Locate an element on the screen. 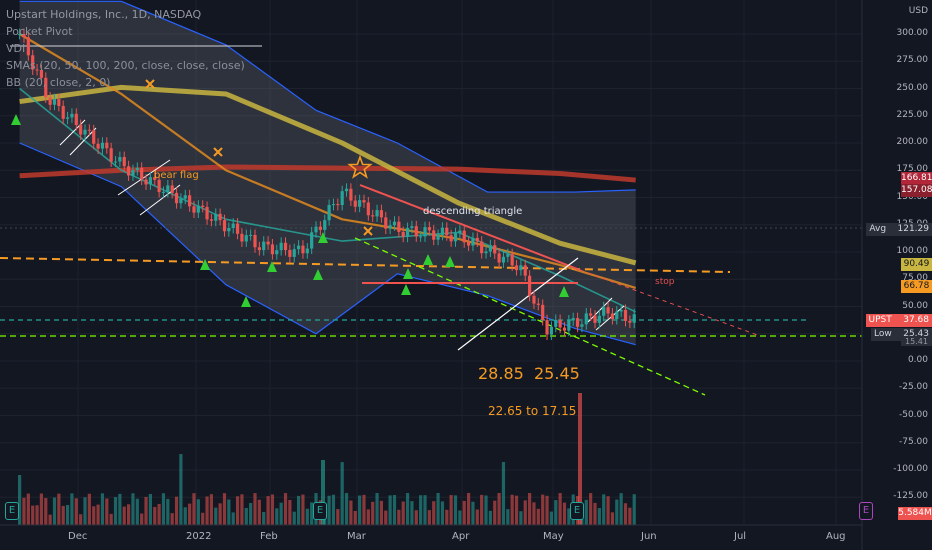 This screenshot has height=550, width=932. sma50-price-tag: 66.78 is located at coordinates (916, 286).